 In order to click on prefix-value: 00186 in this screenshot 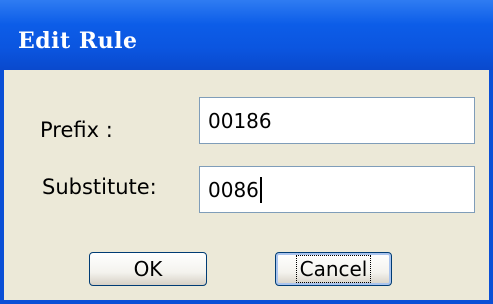, I will do `click(240, 120)`.